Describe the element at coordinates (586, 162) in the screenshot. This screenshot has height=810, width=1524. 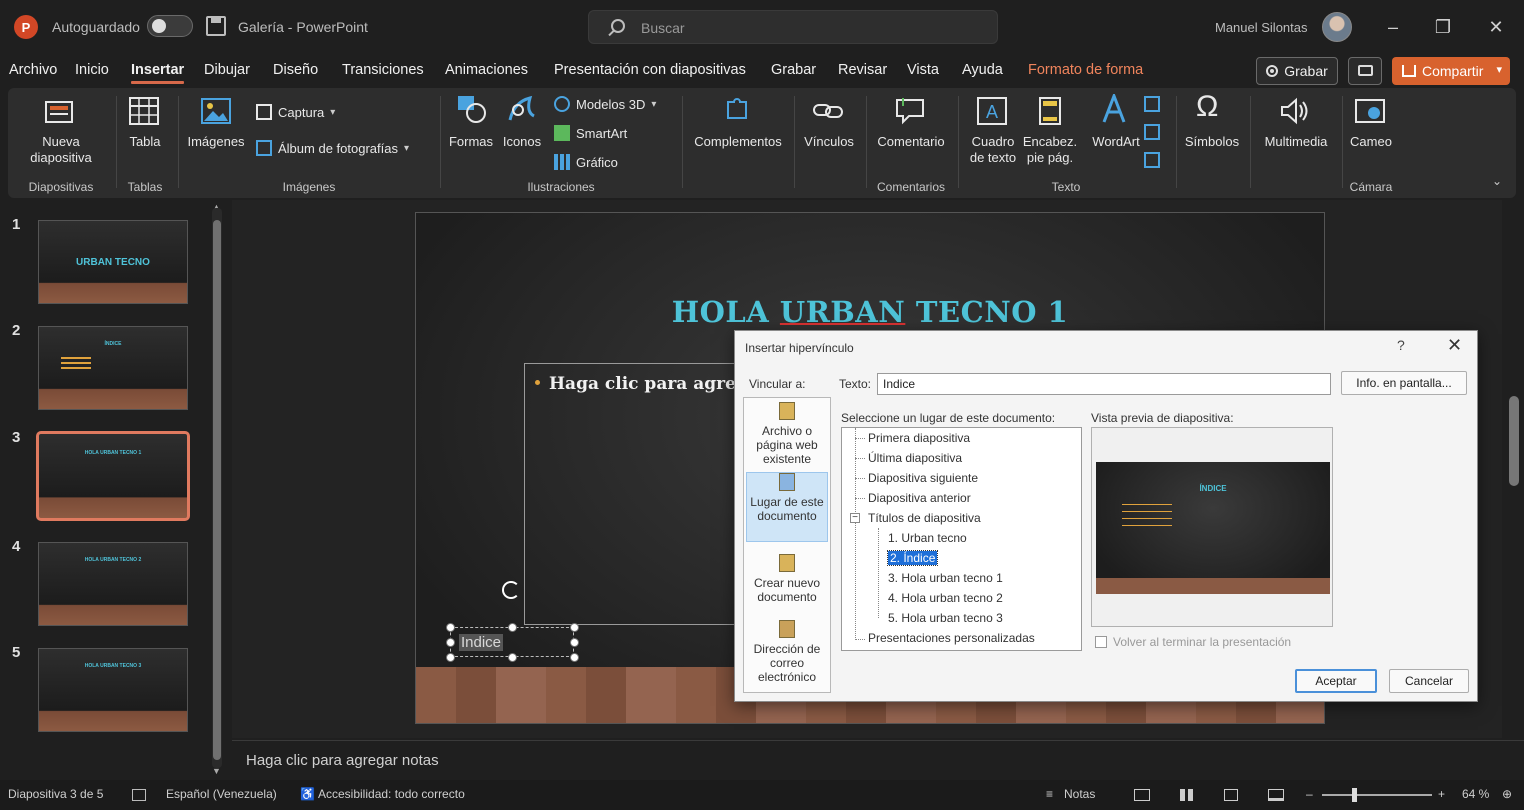
I see `chart-button: Gráfico` at that location.